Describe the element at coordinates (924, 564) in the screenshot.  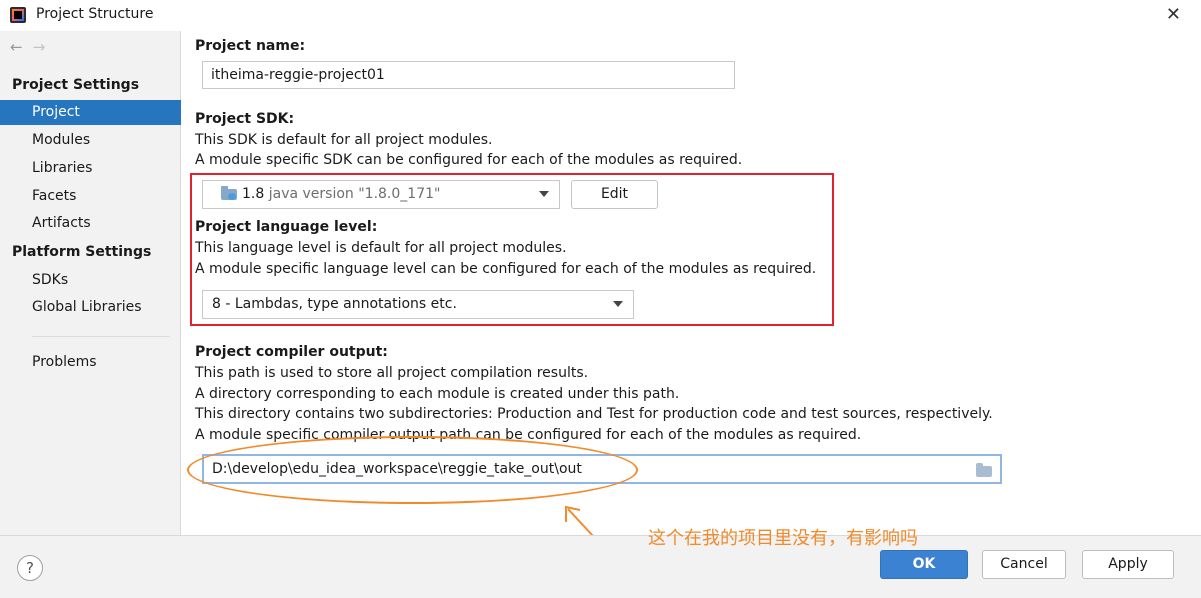
I see `ok-button: OK` at that location.